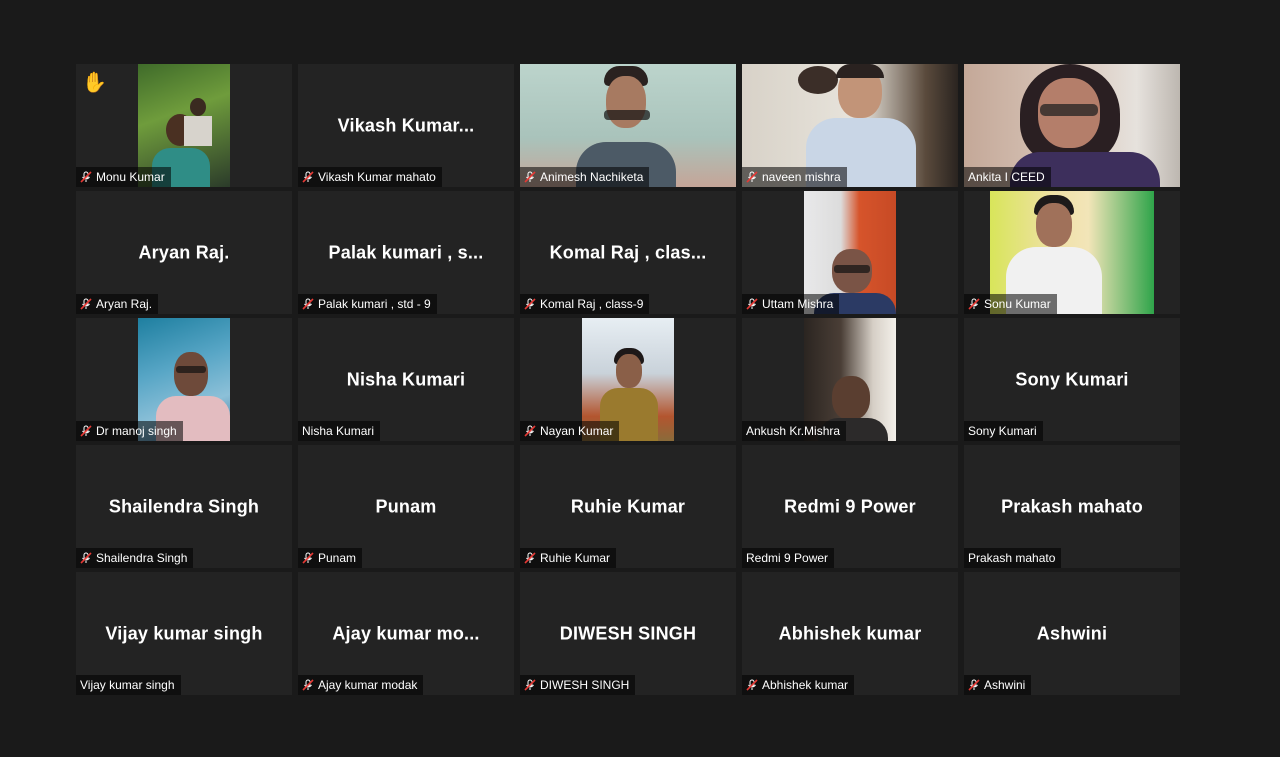 This screenshot has width=1280, height=757. I want to click on participant-display-name: Prakash mahato, so click(1072, 506).